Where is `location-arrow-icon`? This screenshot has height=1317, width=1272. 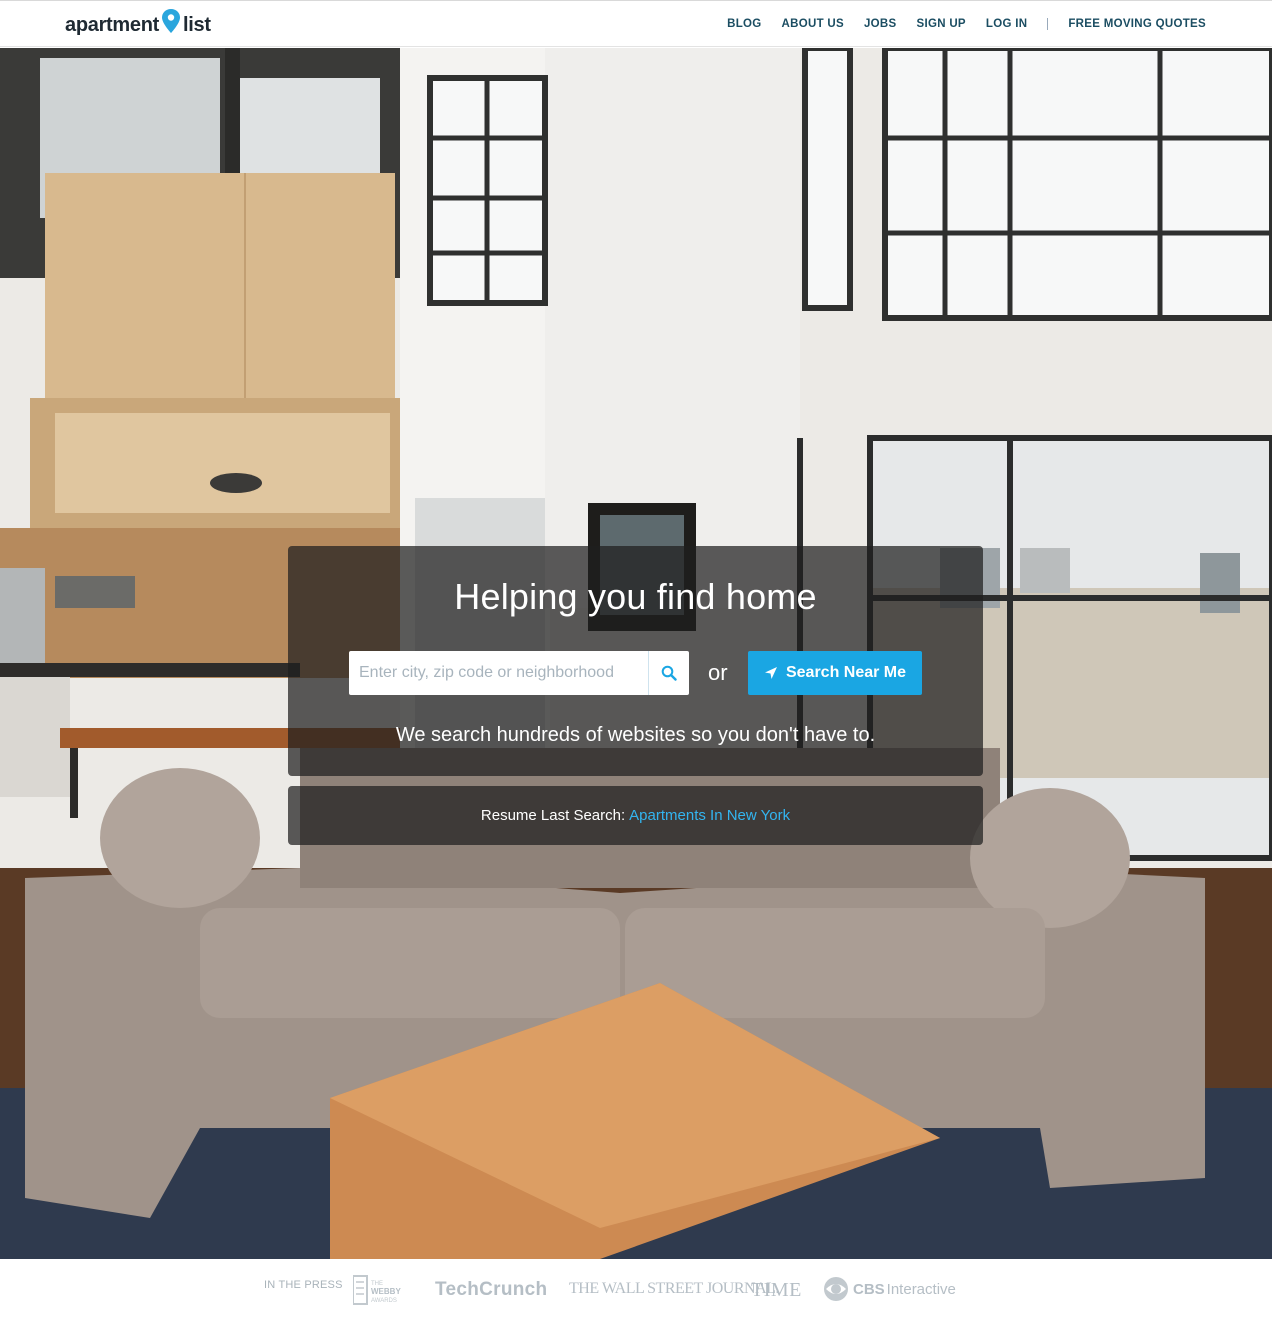
location-arrow-icon is located at coordinates (770, 673).